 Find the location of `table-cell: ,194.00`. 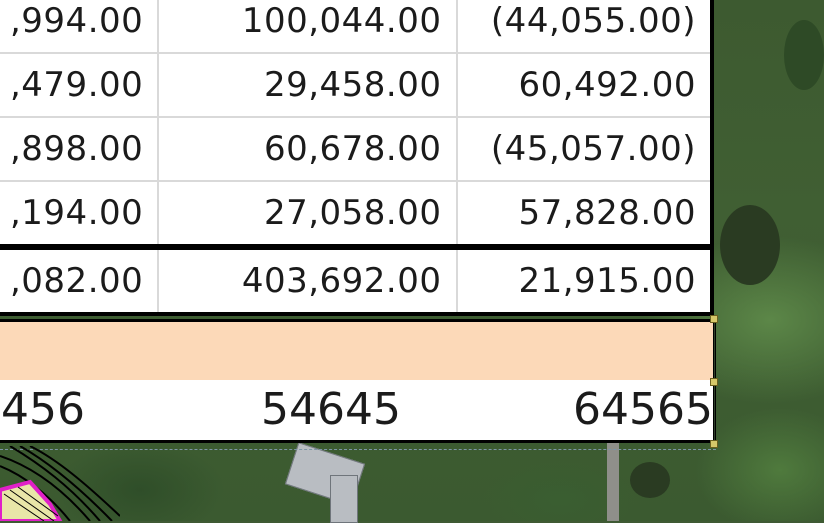

table-cell: ,194.00 is located at coordinates (80, 214).